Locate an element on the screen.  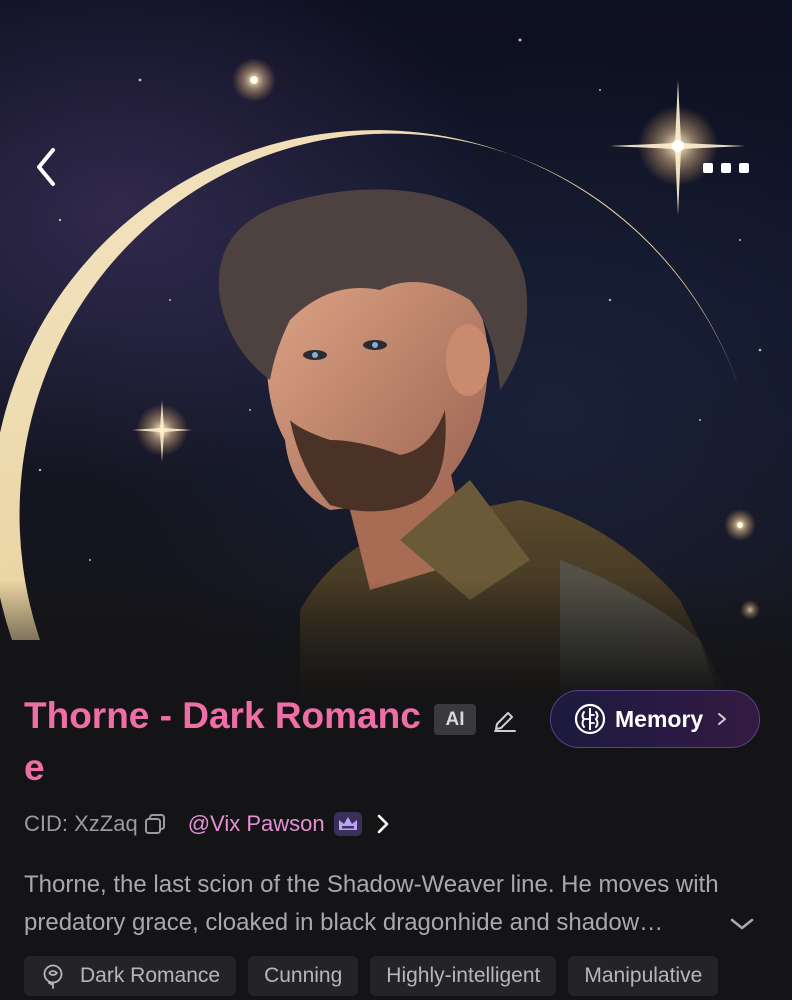
copy-icon is located at coordinates (154, 824).